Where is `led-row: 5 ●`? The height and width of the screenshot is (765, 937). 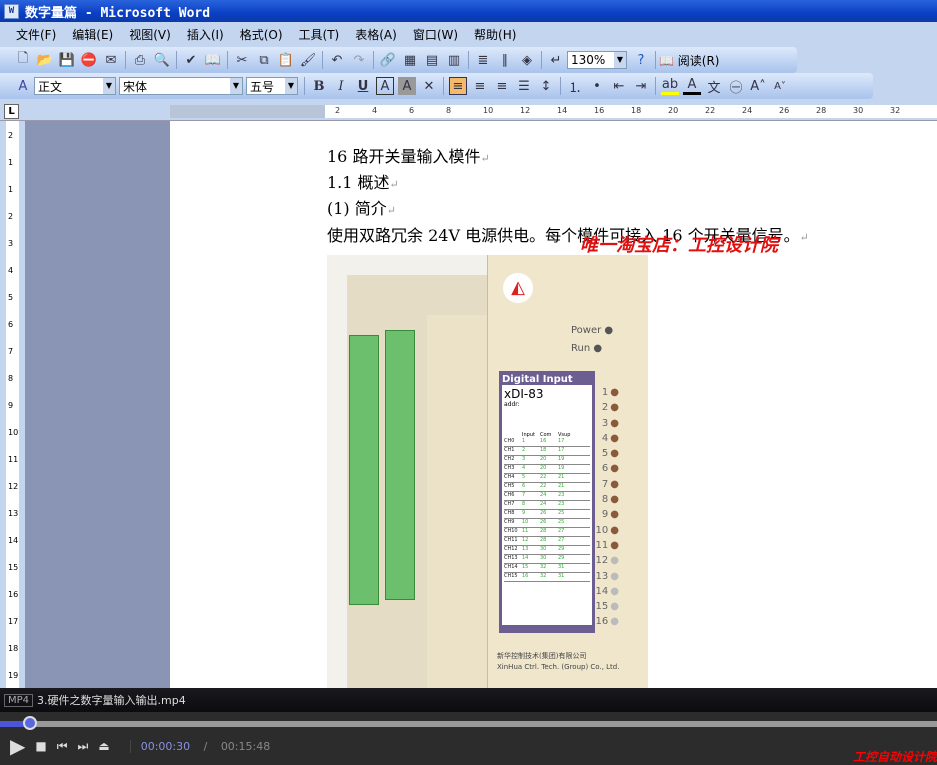 led-row: 5 ● is located at coordinates (607, 455).